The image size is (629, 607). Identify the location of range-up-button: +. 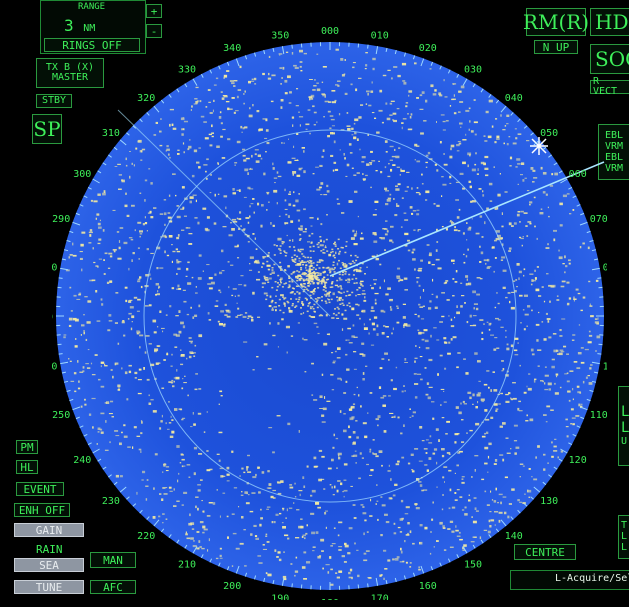
(154, 11).